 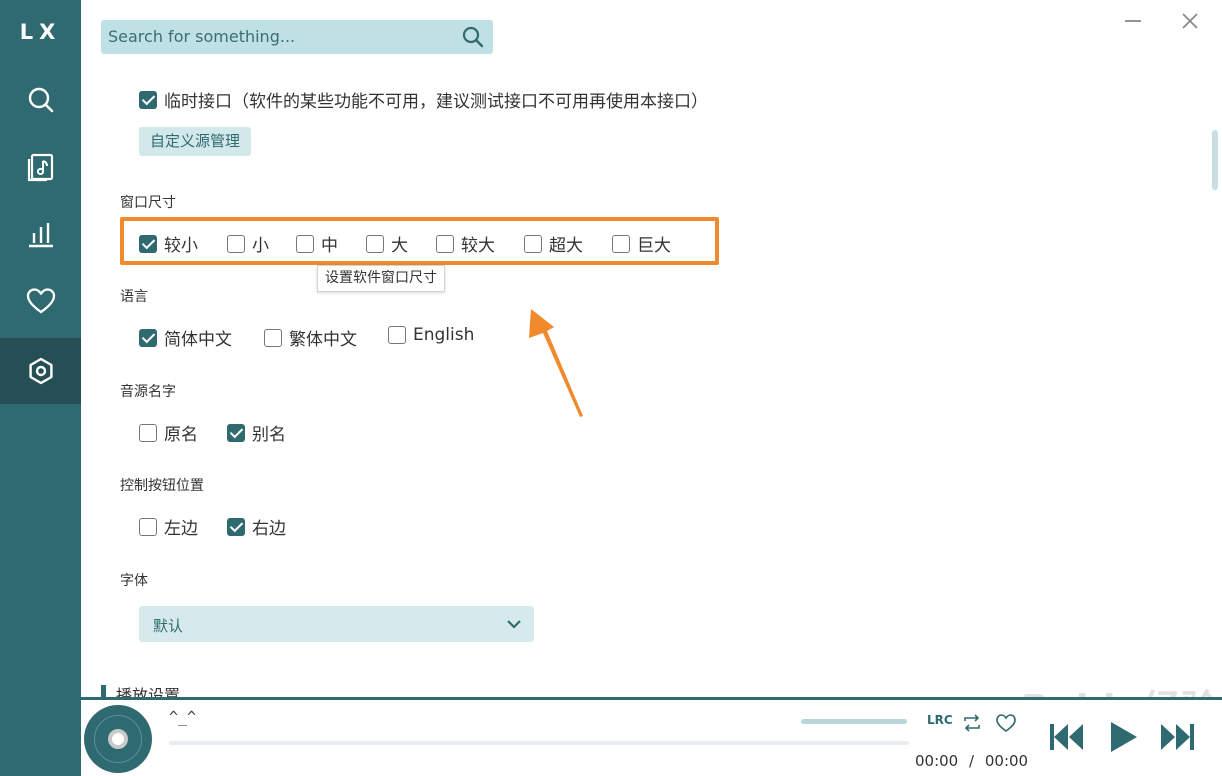 I want to click on window-size-title: 窗口尺寸, so click(x=148, y=203).